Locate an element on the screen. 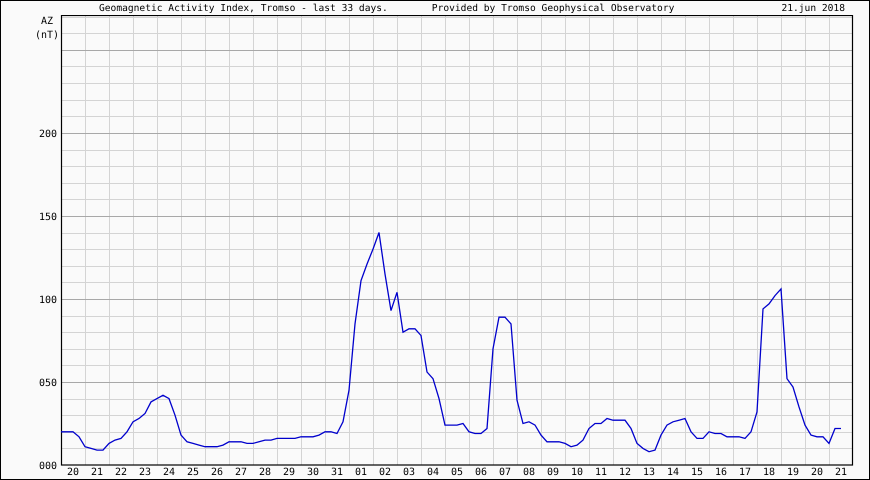 Image resolution: width=870 pixels, height=480 pixels. axis-label: 13 is located at coordinates (649, 472).